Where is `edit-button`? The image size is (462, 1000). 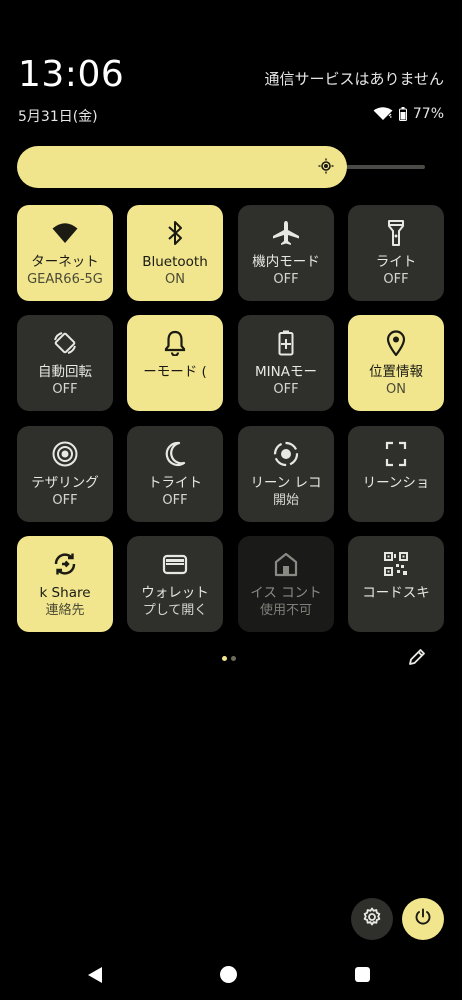 edit-button is located at coordinates (417, 659).